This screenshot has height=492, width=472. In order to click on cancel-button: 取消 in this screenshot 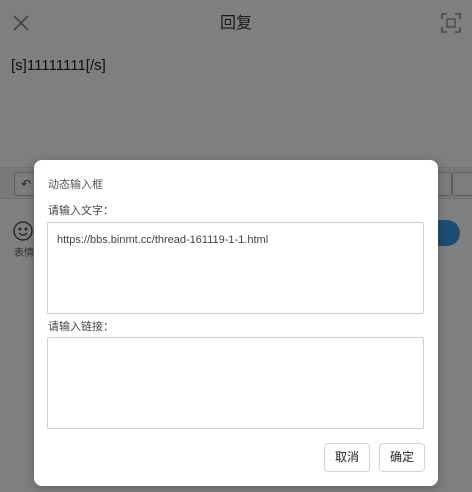, I will do `click(347, 457)`.